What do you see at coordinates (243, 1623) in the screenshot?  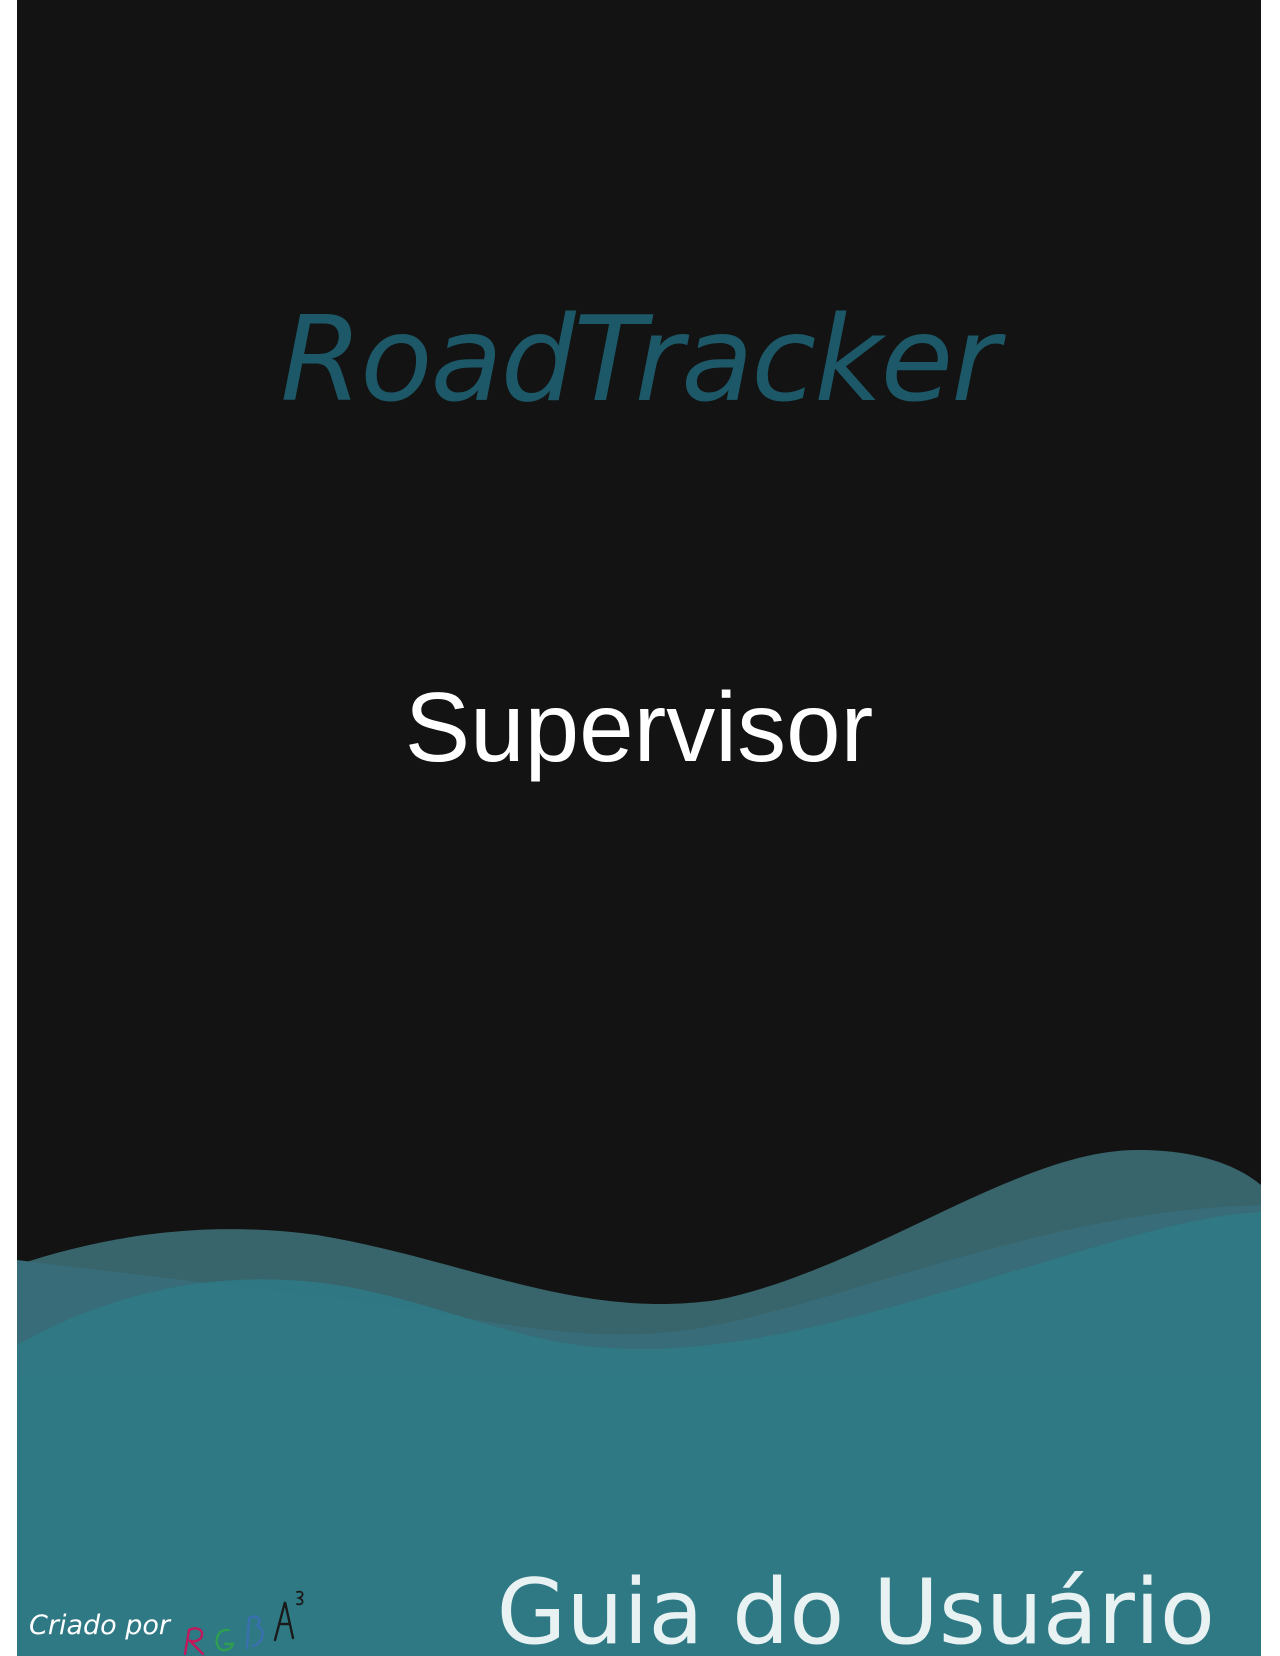 I see `rgba-logo-icon` at bounding box center [243, 1623].